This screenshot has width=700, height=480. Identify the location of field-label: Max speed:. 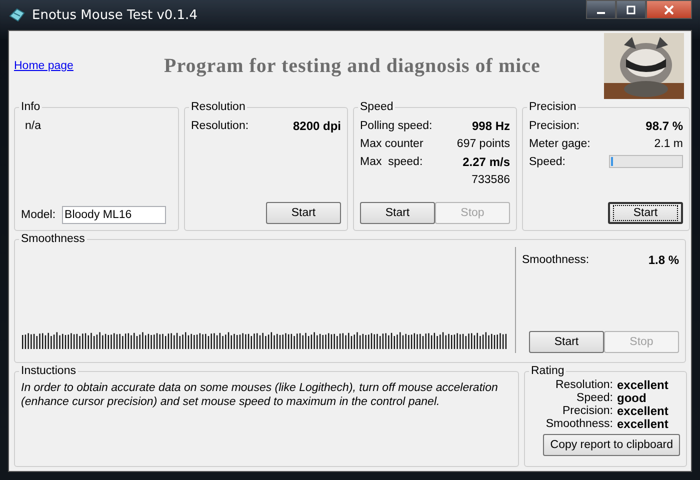
(391, 162).